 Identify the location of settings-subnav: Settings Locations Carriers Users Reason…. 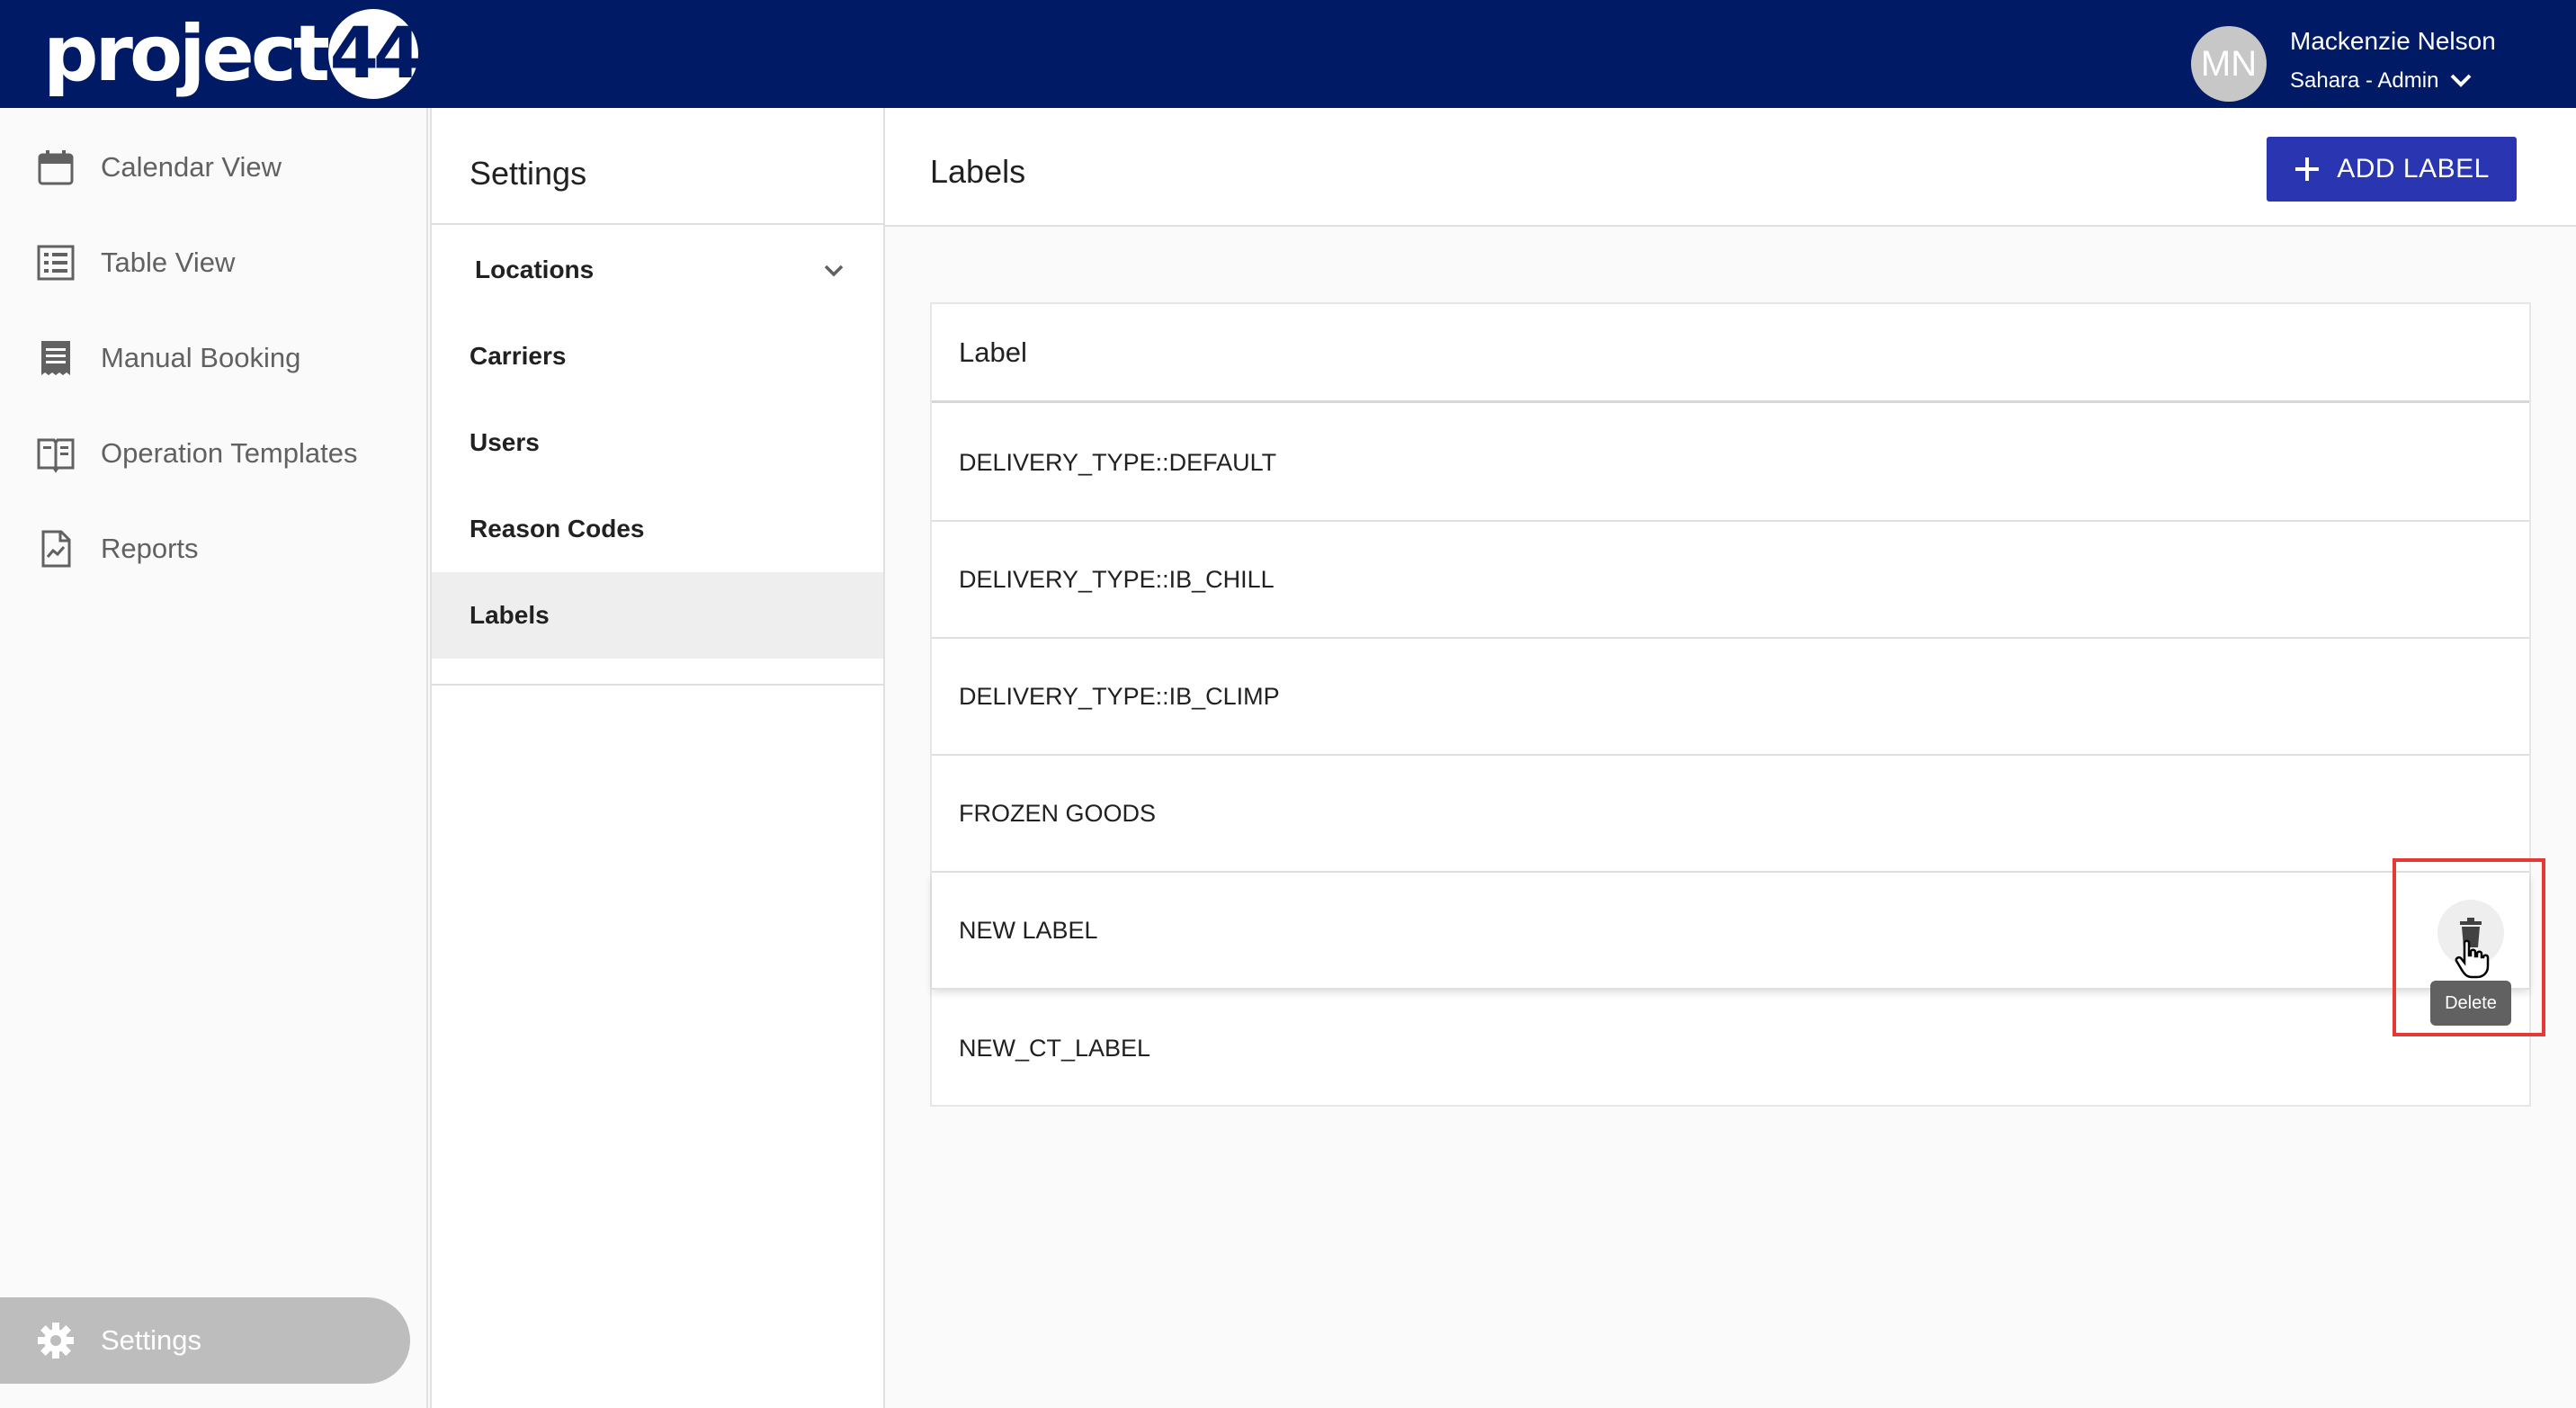
(657, 397).